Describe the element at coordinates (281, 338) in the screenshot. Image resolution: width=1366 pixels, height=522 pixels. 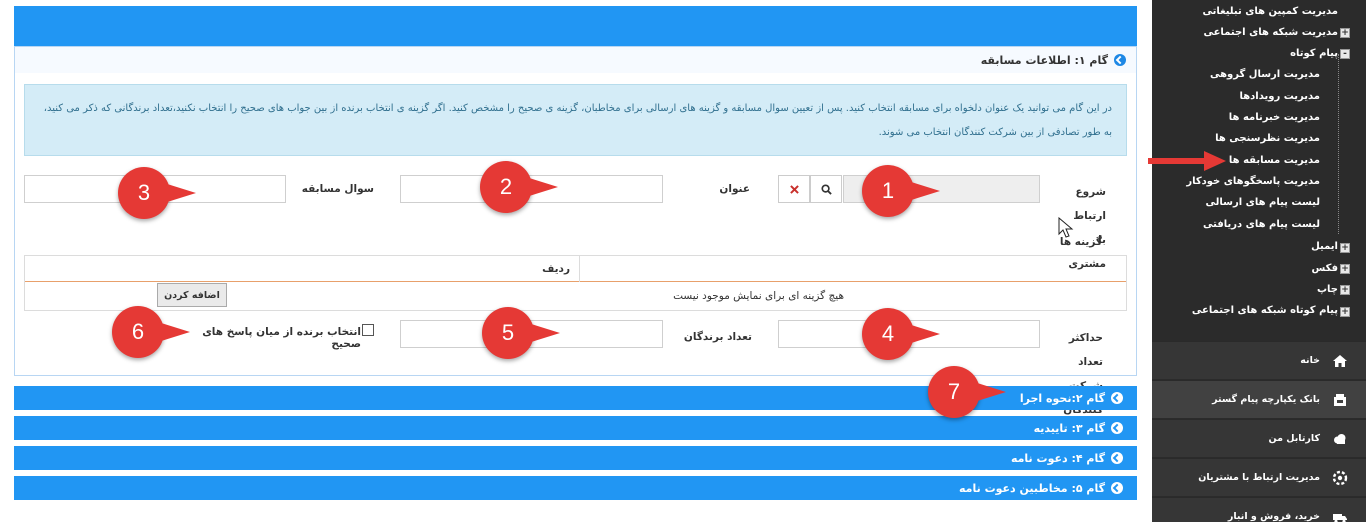
I see `select-winner-label: انتخاب برنده از میان پاسخ های صحیح` at that location.